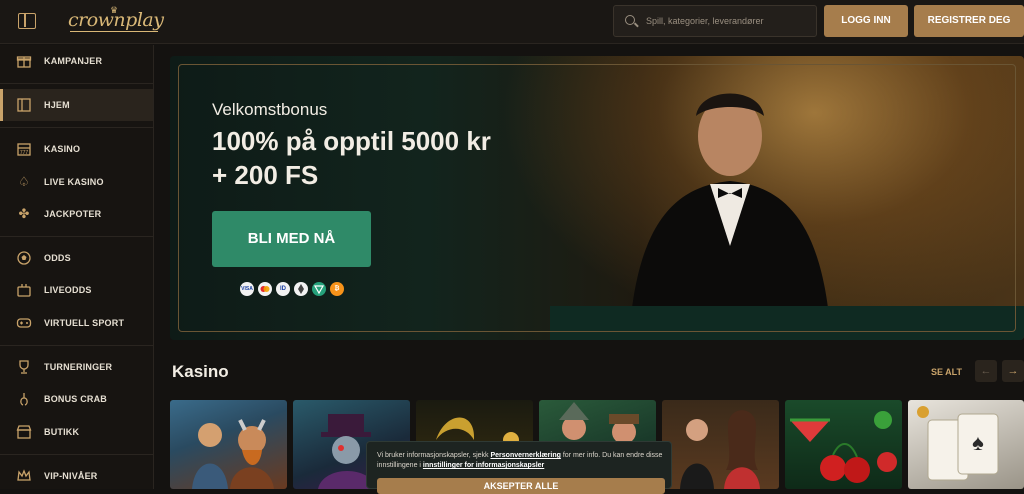 The width and height of the screenshot is (1024, 494). I want to click on search-box, so click(715, 21).